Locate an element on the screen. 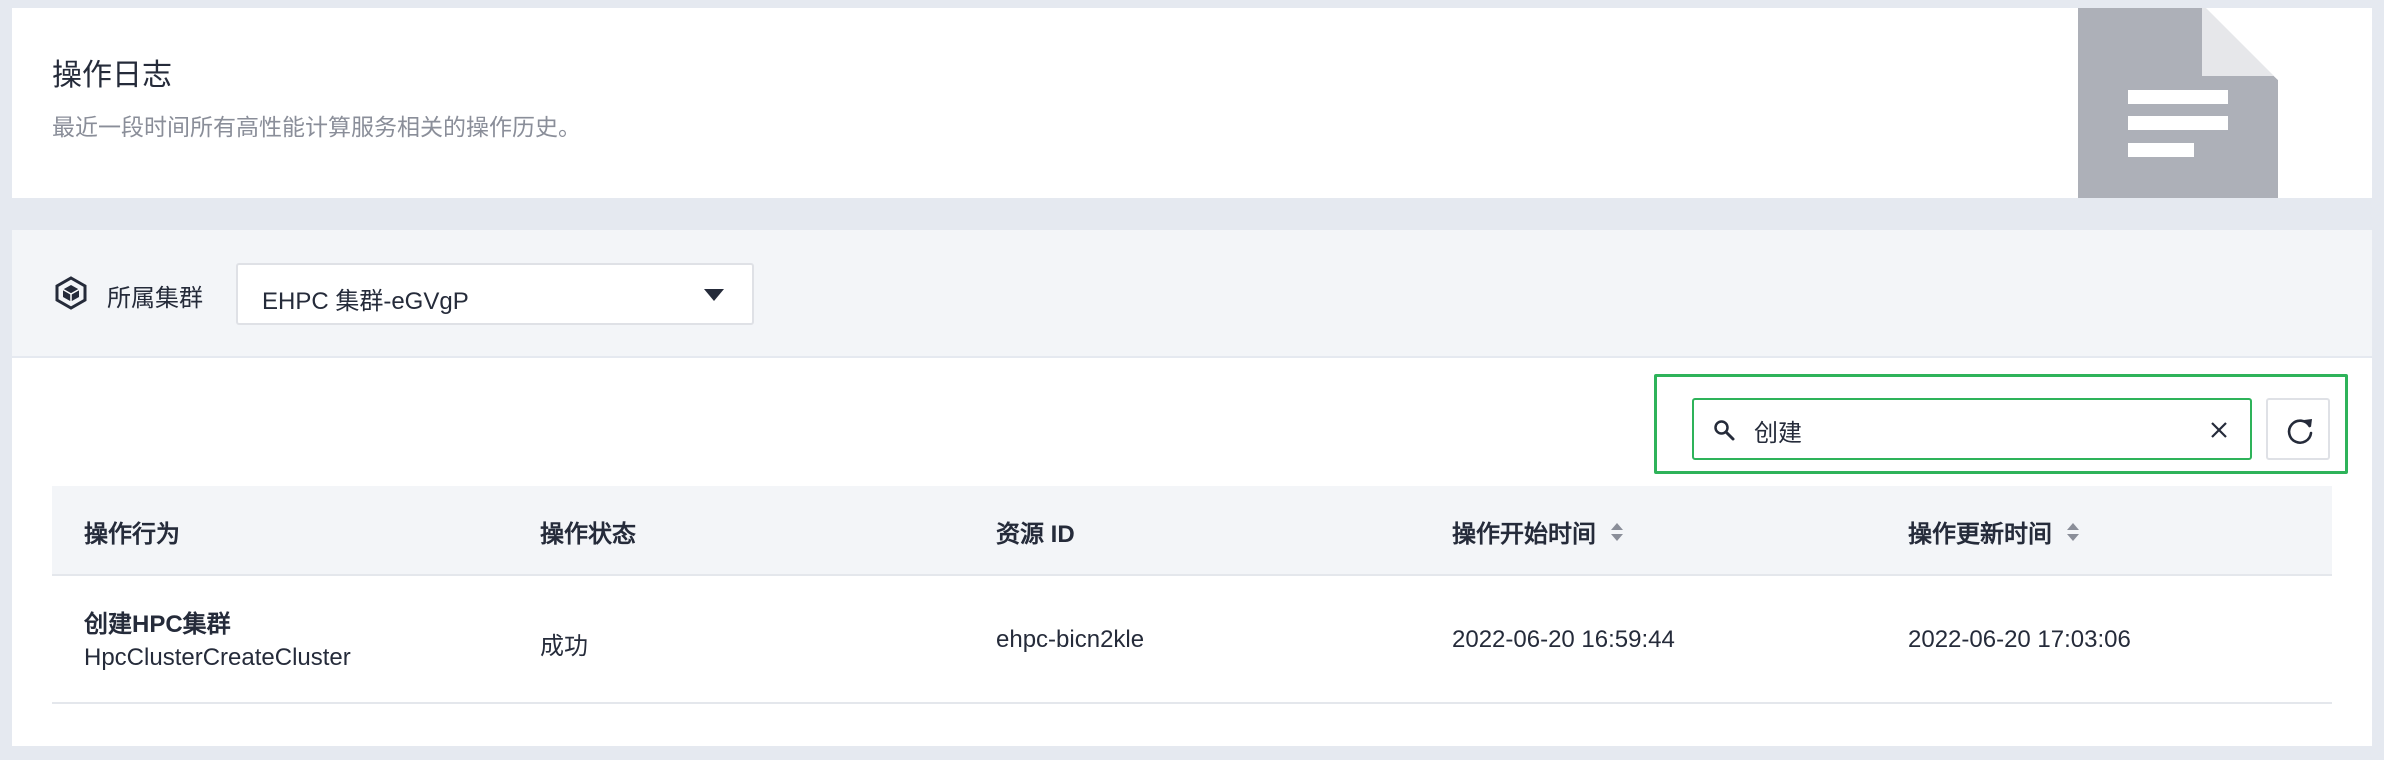 The width and height of the screenshot is (2384, 760). column-header-update-time: 操作更新时间 is located at coordinates (1994, 531).